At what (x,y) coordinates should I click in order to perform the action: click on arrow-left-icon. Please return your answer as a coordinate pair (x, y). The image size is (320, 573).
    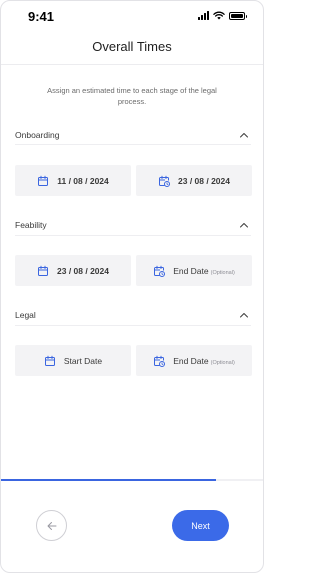
    Looking at the image, I should click on (51, 525).